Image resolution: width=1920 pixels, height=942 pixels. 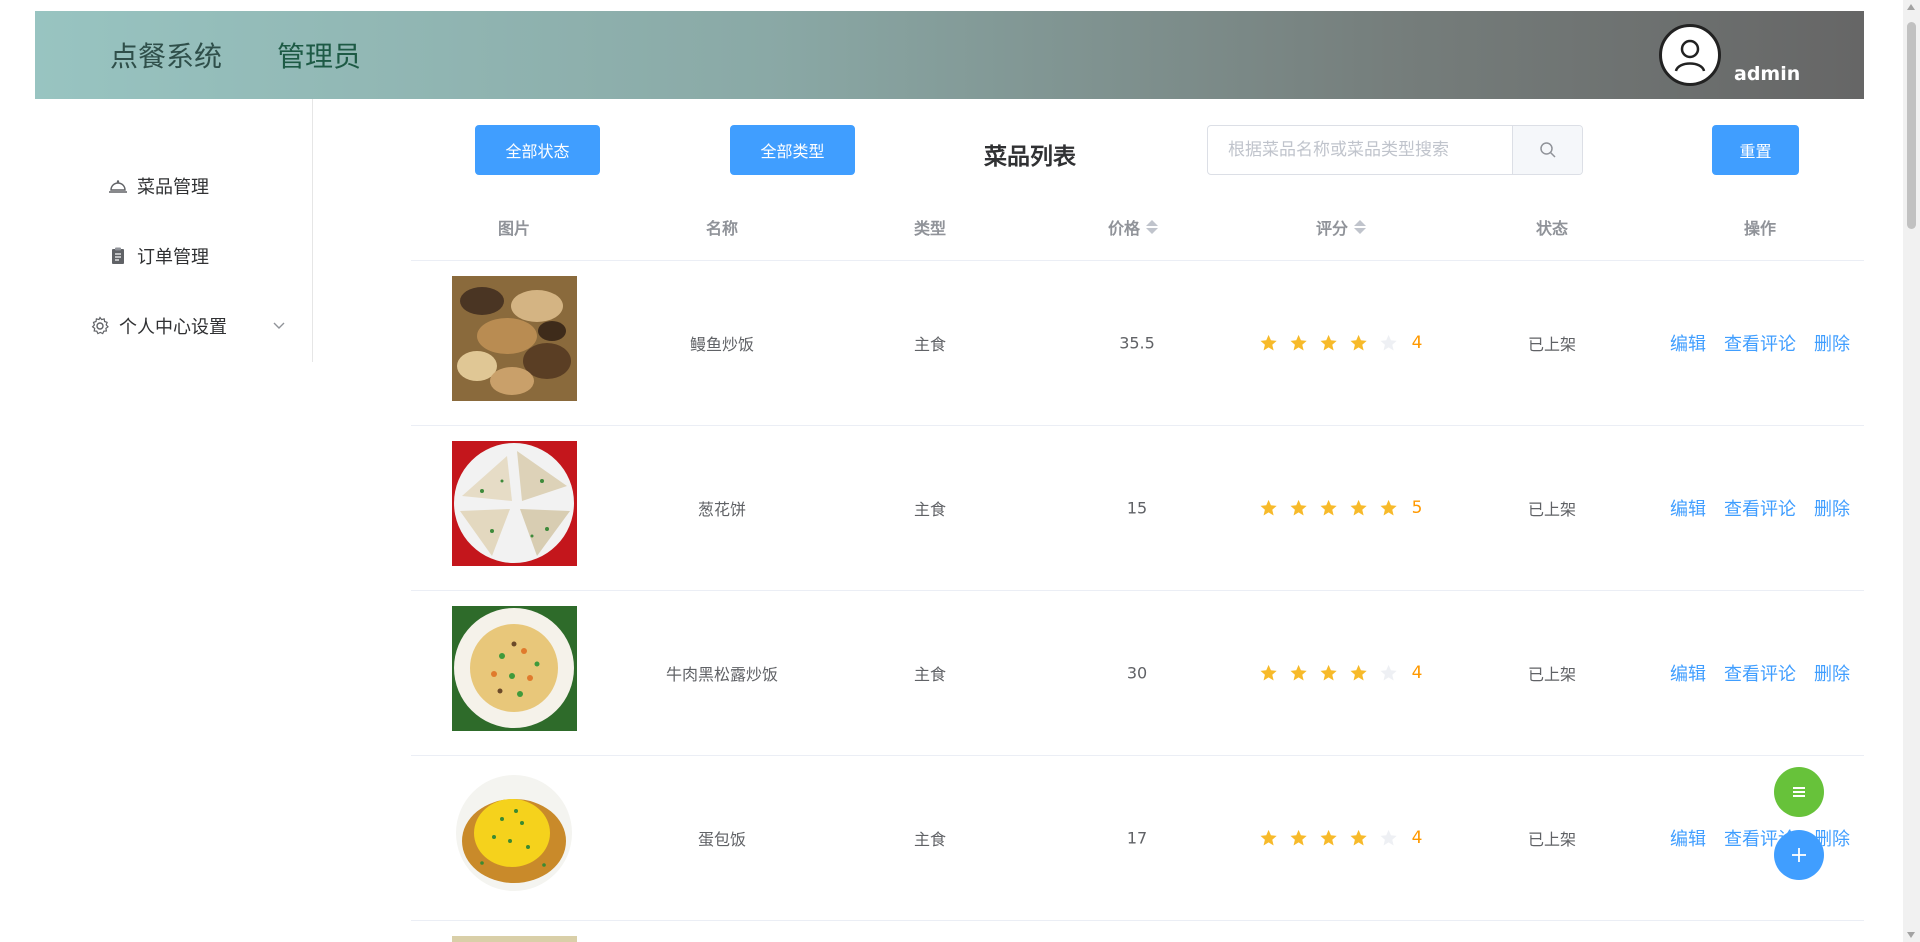 I want to click on dish-image-scallion-pancake, so click(x=514, y=503).